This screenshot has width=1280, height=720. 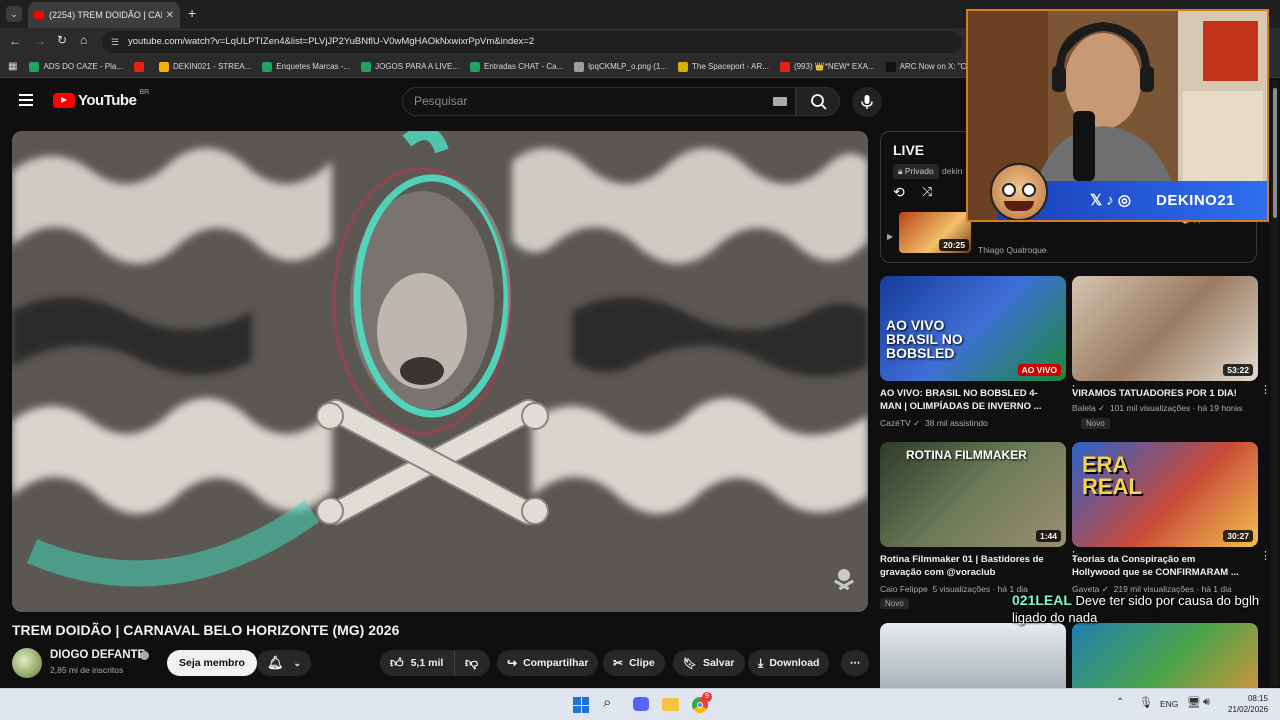 I want to click on forward-icon: →, so click(x=40, y=41).